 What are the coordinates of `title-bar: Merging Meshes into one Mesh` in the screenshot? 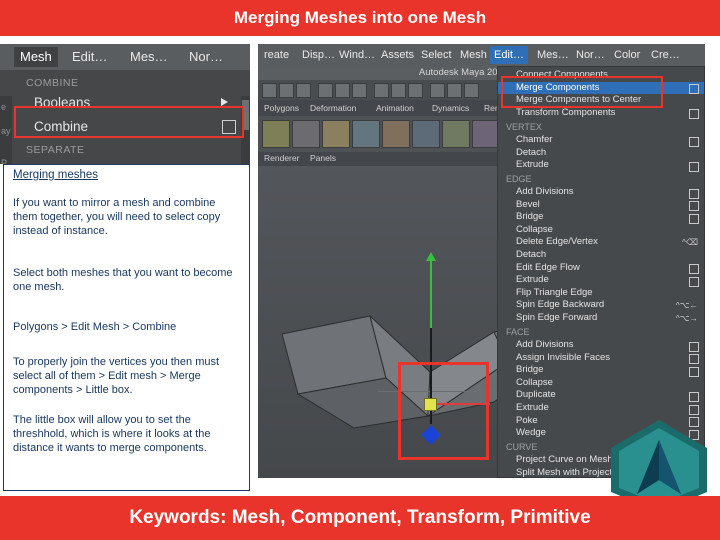 It's located at (360, 18).